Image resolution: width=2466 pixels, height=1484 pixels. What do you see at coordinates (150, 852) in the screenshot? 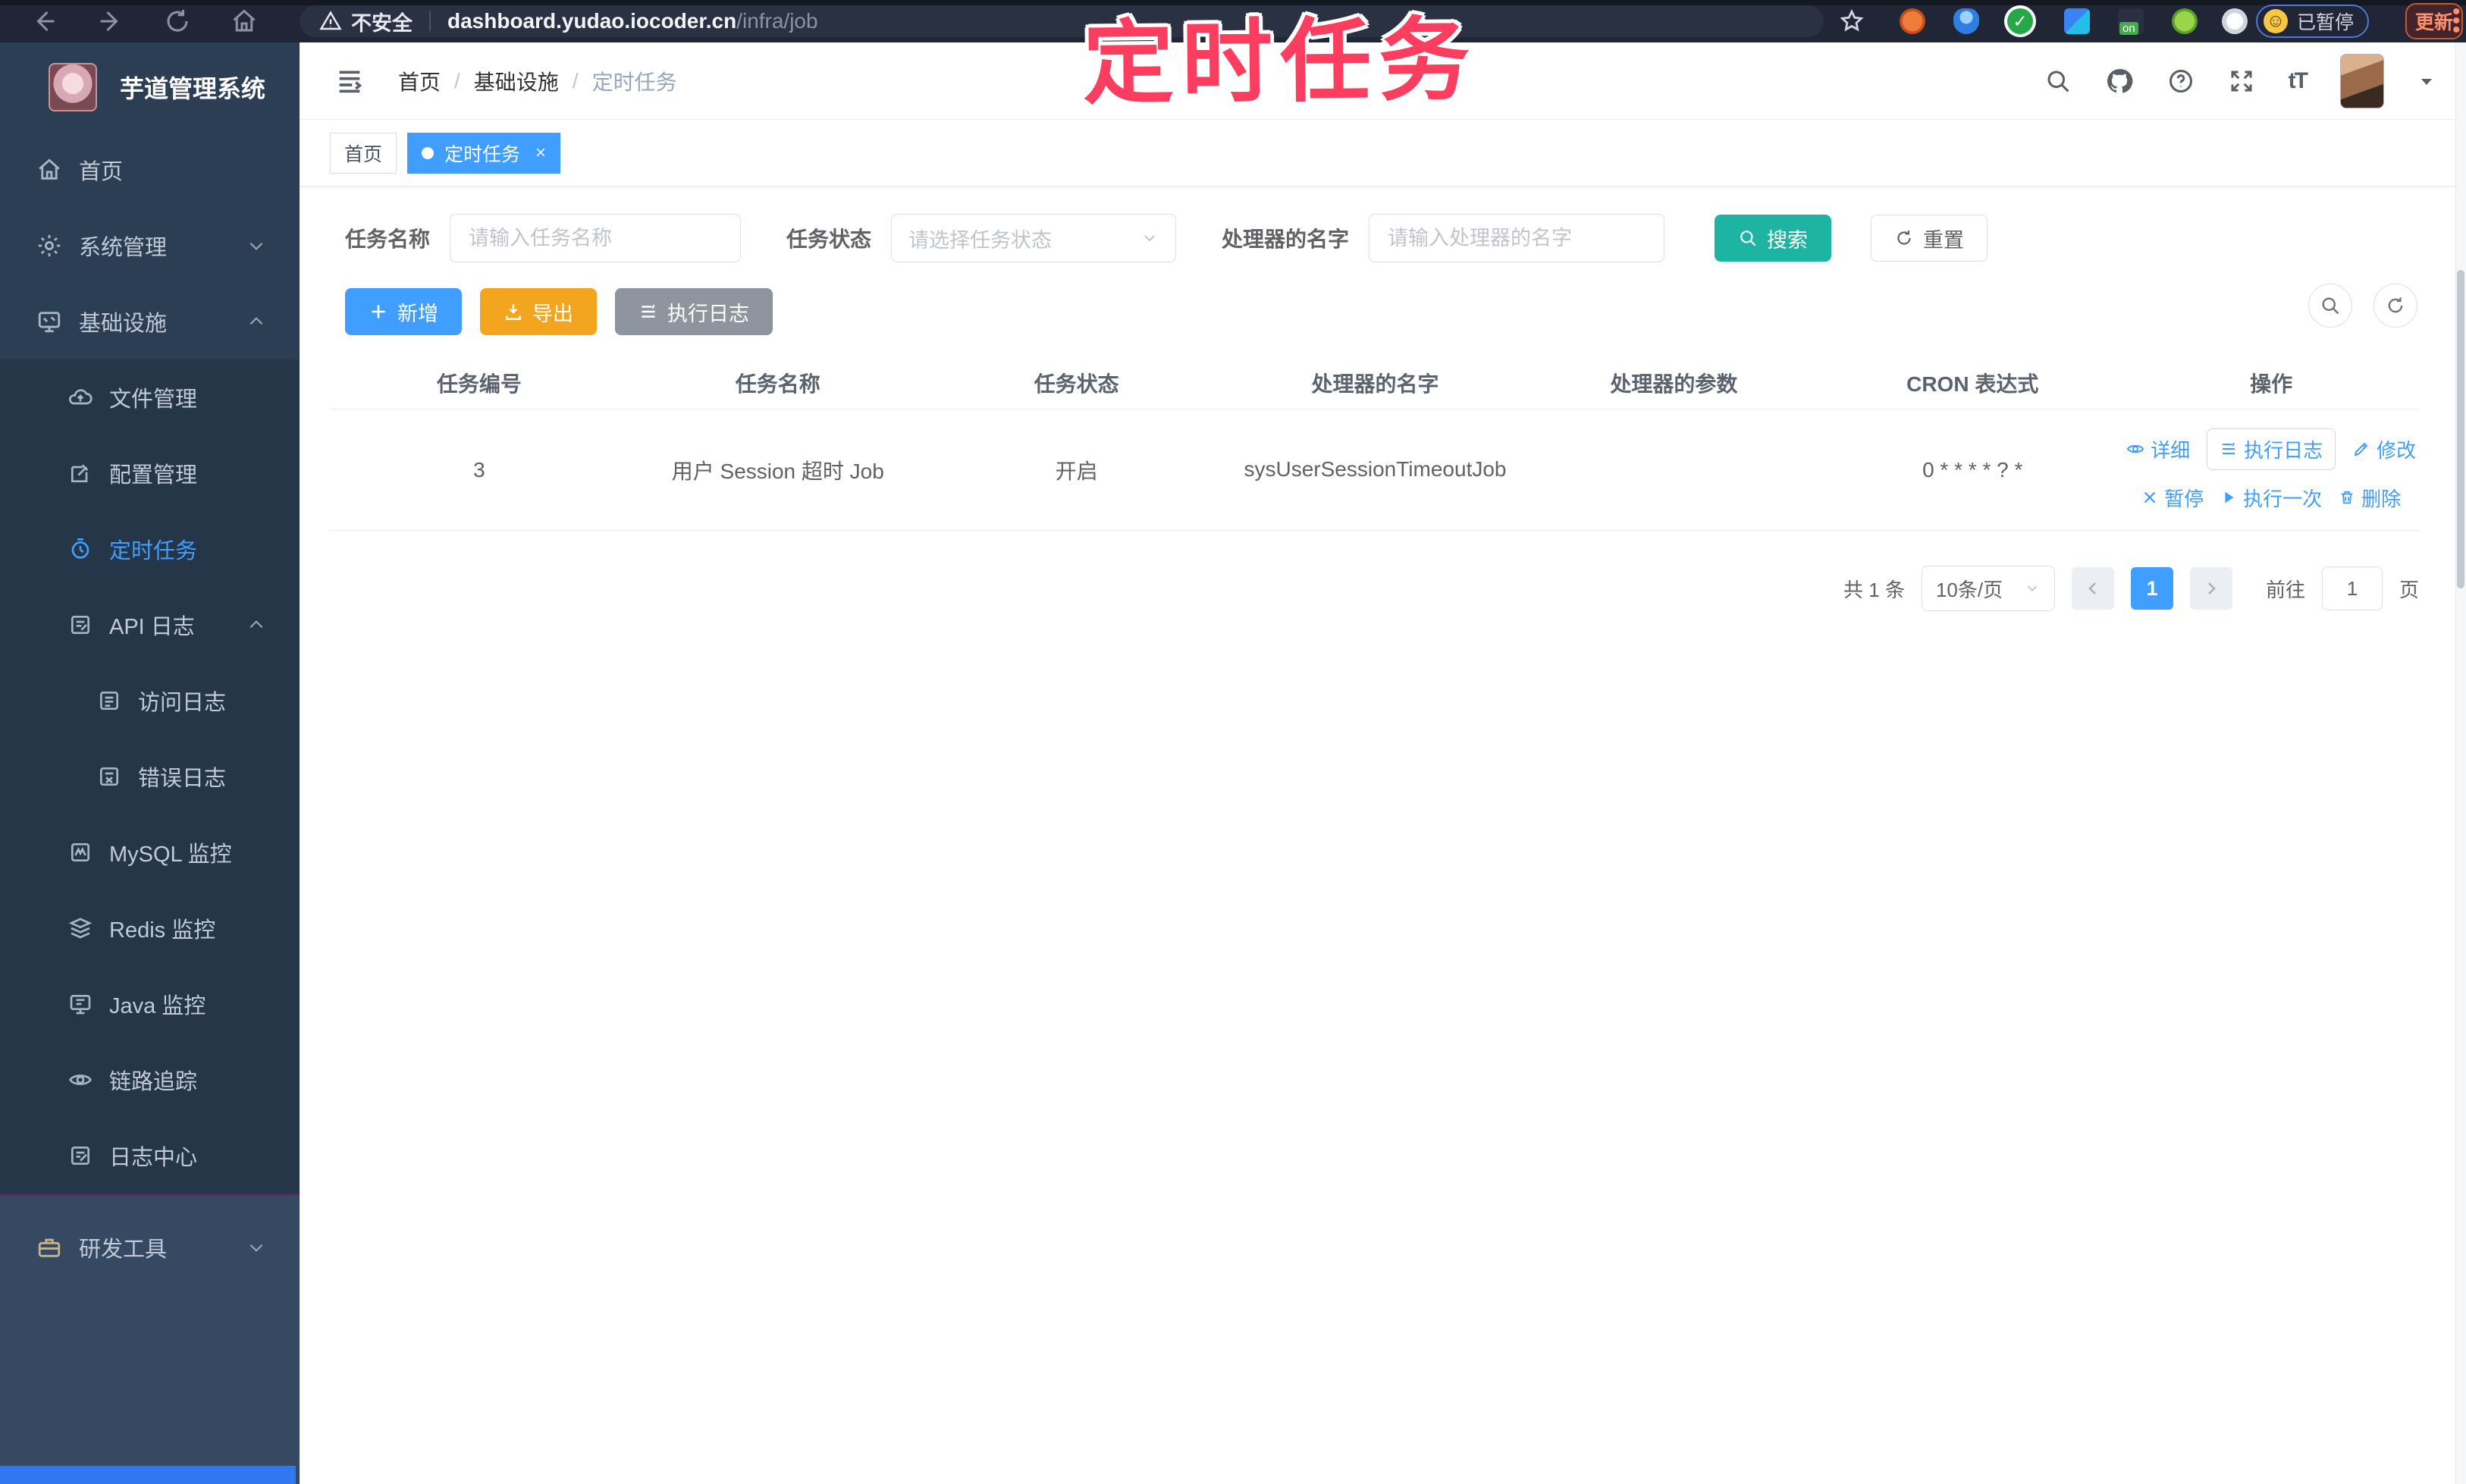
I see `sidebar-item-mysql-monitor: MySQL 监控` at bounding box center [150, 852].